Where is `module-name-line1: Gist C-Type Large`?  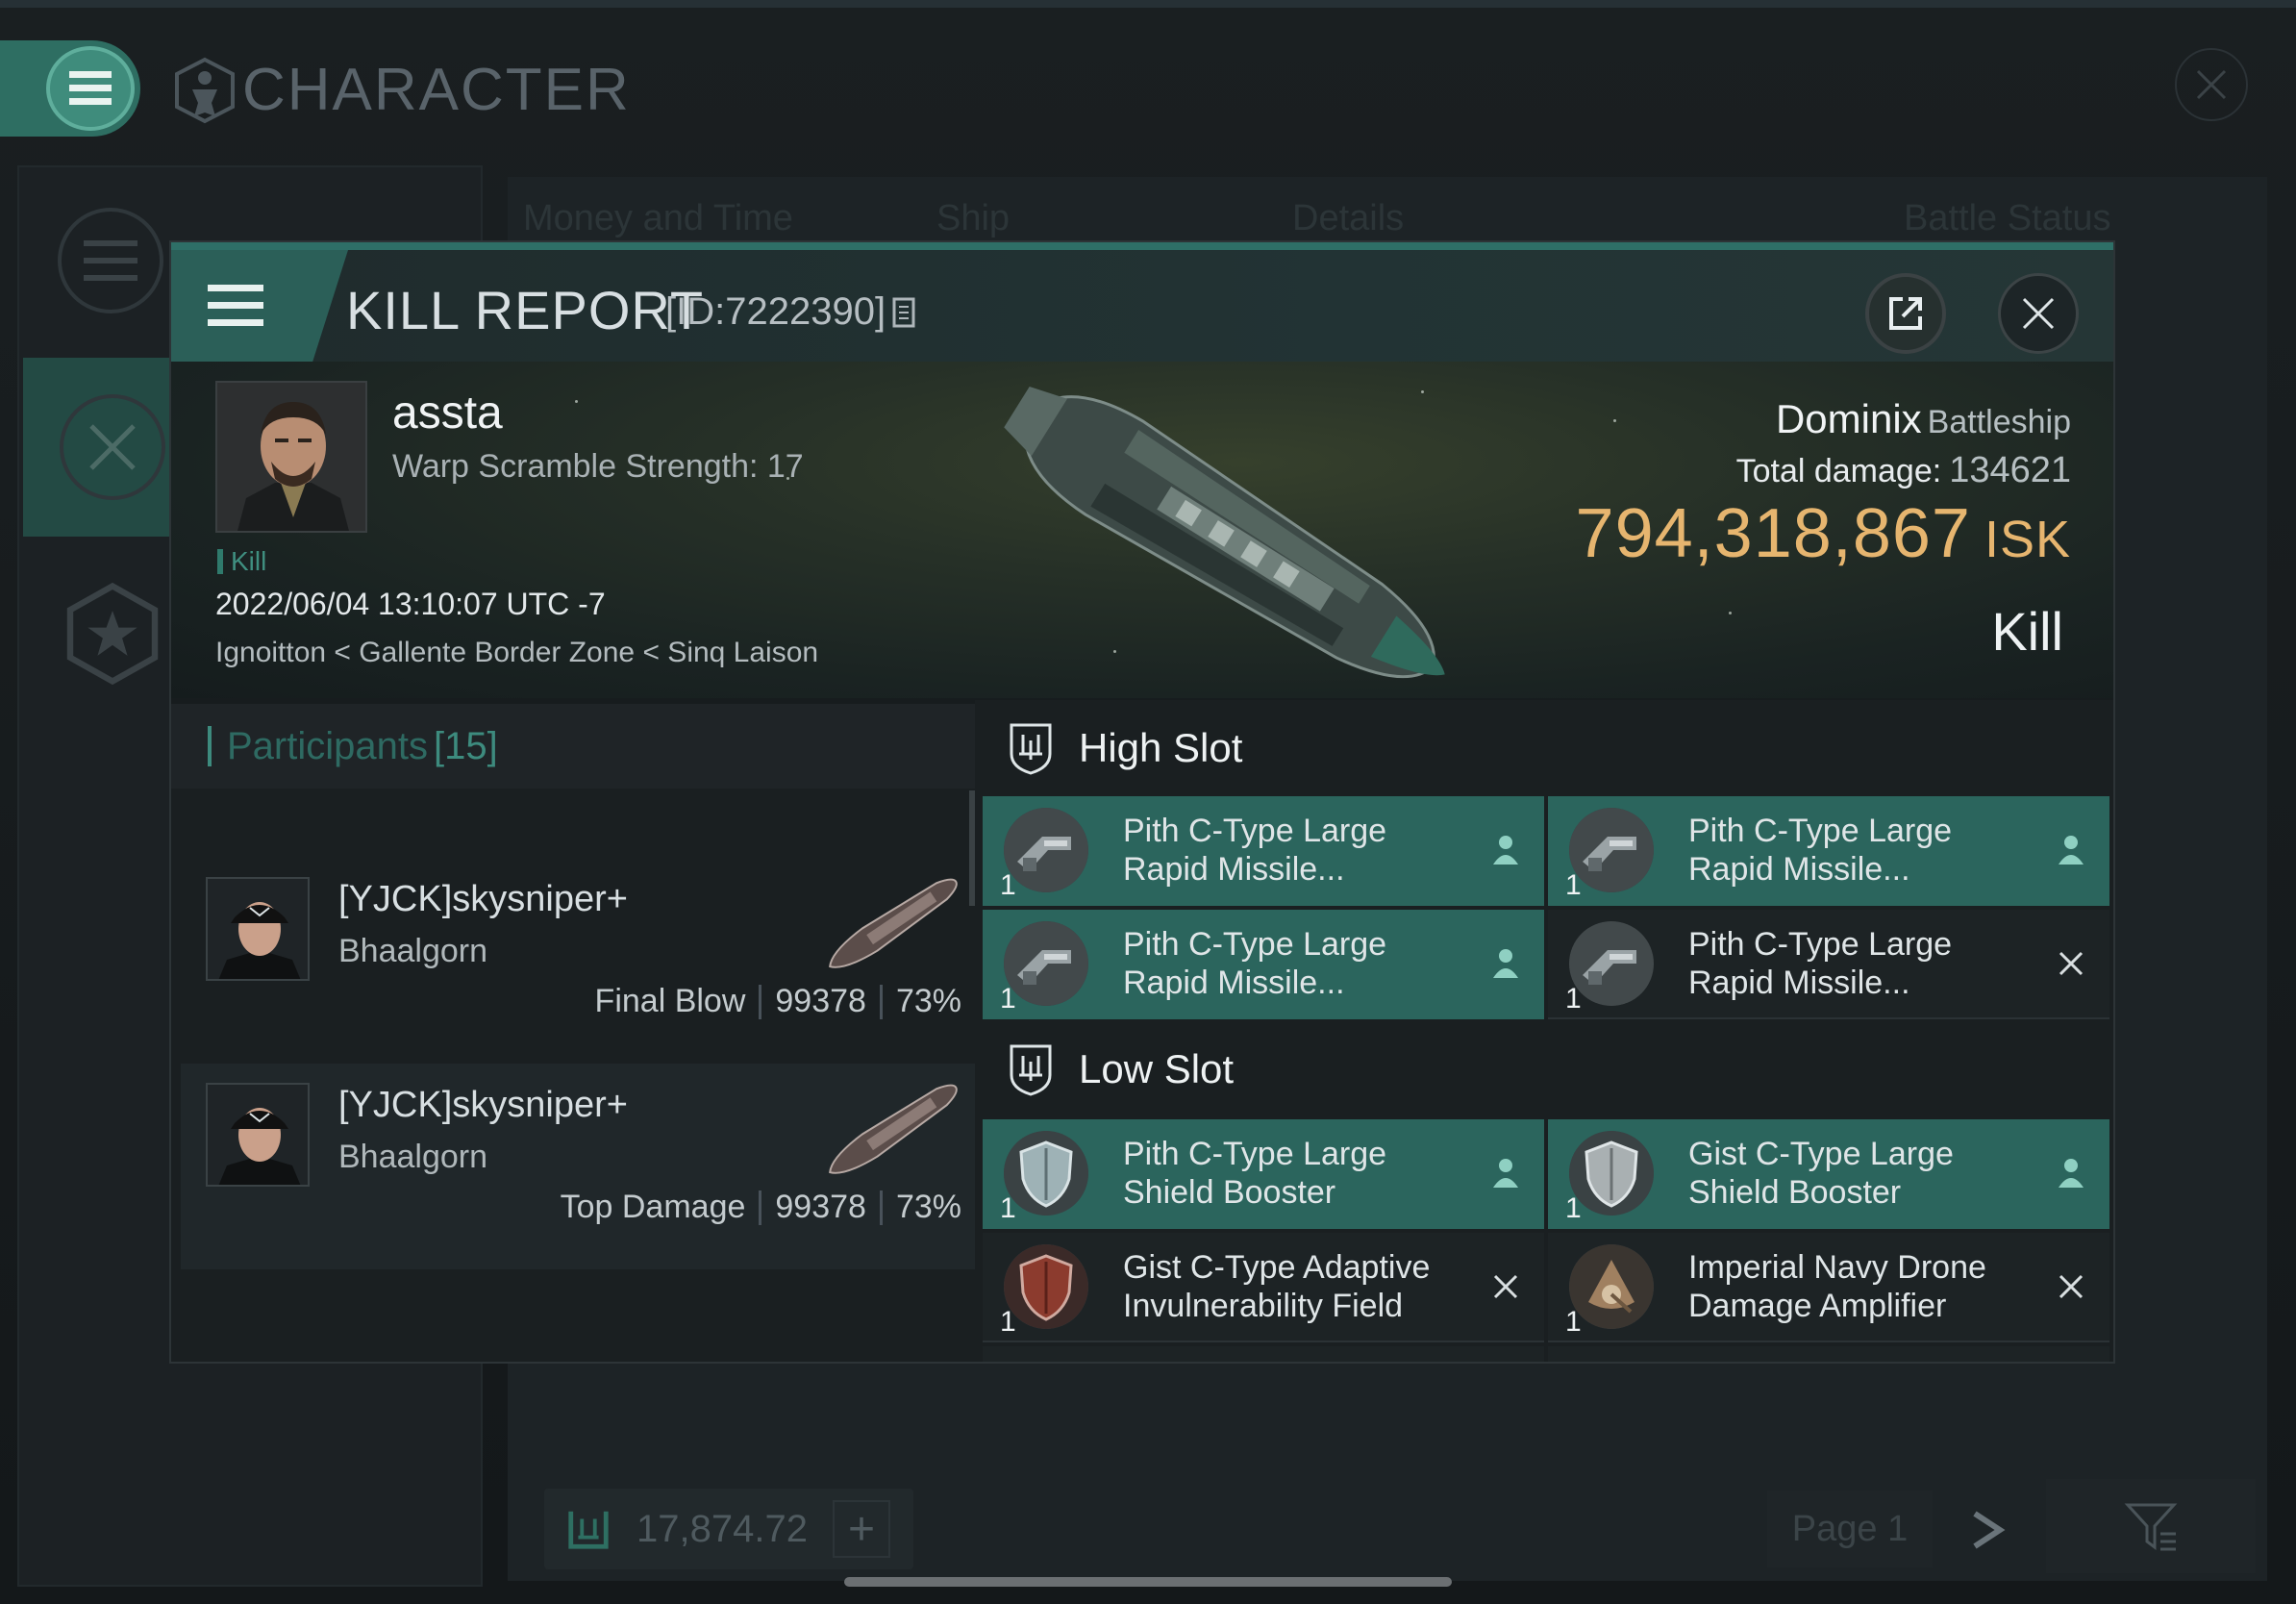
module-name-line1: Gist C-Type Large is located at coordinates (1821, 1154).